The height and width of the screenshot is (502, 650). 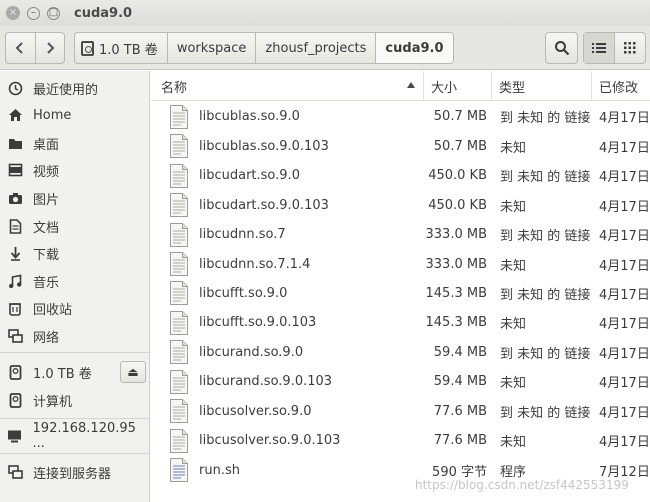 What do you see at coordinates (46, 255) in the screenshot?
I see `sidebar-item-label: 下载` at bounding box center [46, 255].